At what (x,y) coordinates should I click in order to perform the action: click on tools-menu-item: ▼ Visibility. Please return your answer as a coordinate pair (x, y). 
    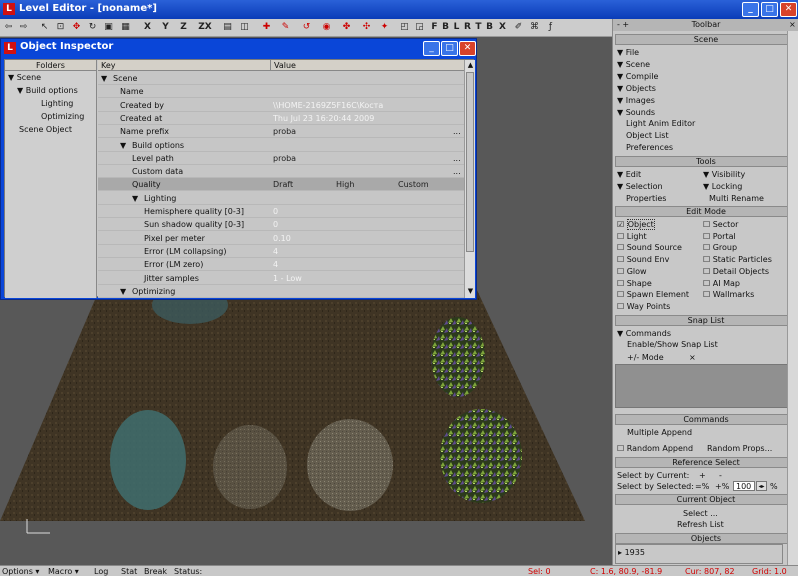
    Looking at the image, I should click on (724, 174).